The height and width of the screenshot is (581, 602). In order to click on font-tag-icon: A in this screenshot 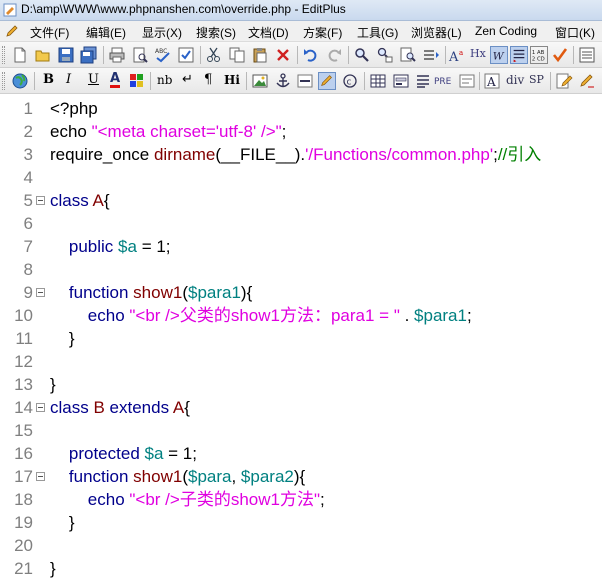, I will do `click(492, 81)`.